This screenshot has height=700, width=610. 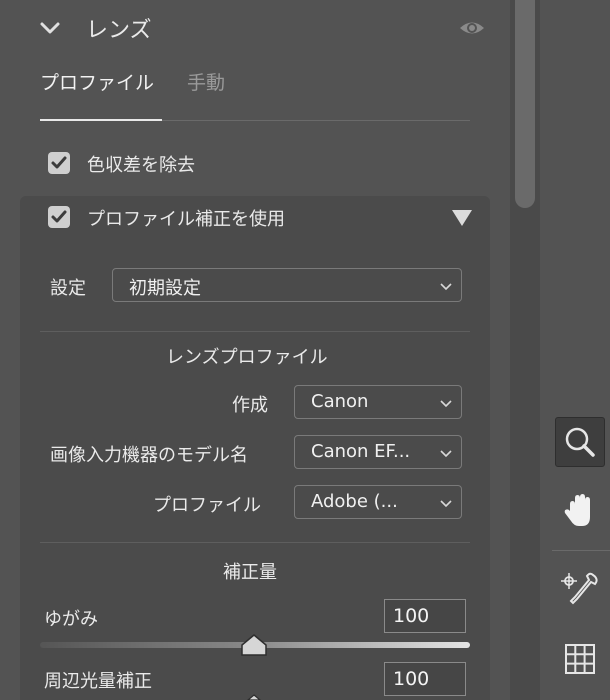 What do you see at coordinates (254, 697) in the screenshot?
I see `vignetting-slider-thumb` at bounding box center [254, 697].